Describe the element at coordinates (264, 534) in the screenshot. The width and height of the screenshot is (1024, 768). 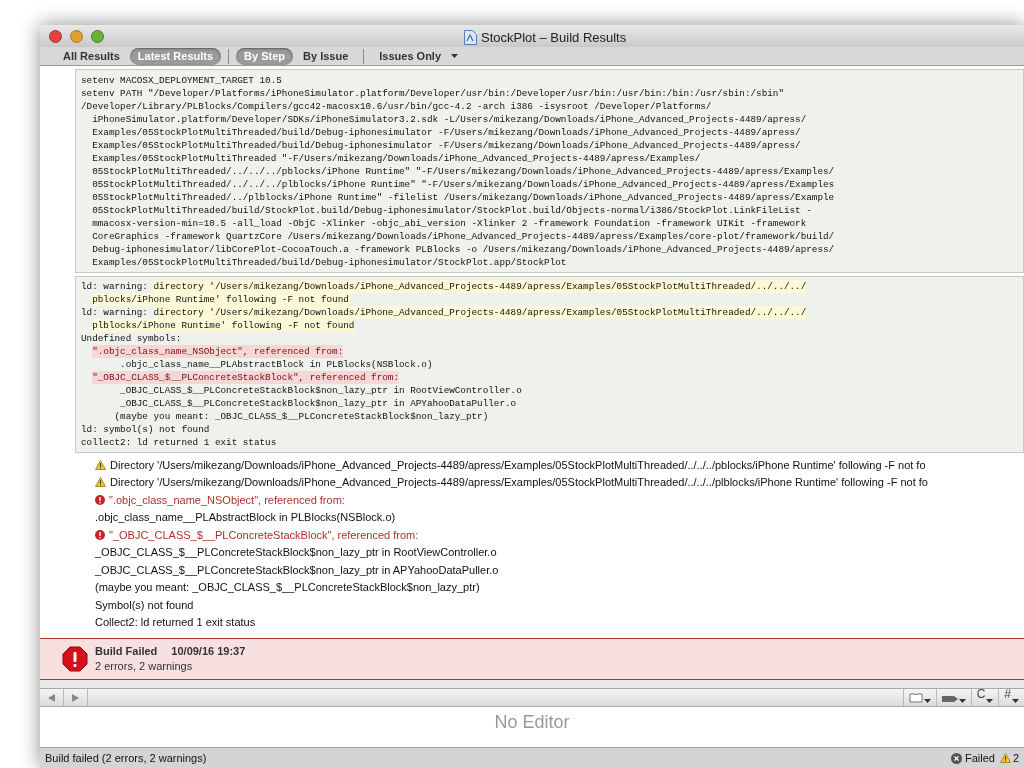
I see `issue-text: "_OBJC_CLASS_$__PLConcreteStackBlock", referenced from:` at that location.